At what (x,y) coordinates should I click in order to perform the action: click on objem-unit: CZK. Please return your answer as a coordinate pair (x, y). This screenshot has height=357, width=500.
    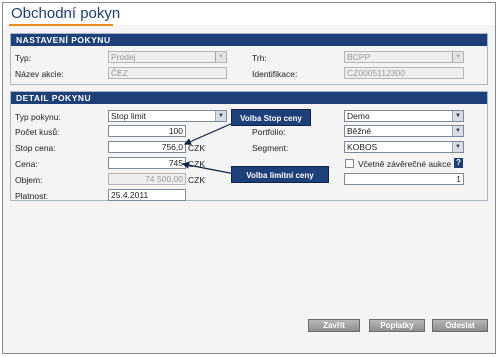
    Looking at the image, I should click on (196, 180).